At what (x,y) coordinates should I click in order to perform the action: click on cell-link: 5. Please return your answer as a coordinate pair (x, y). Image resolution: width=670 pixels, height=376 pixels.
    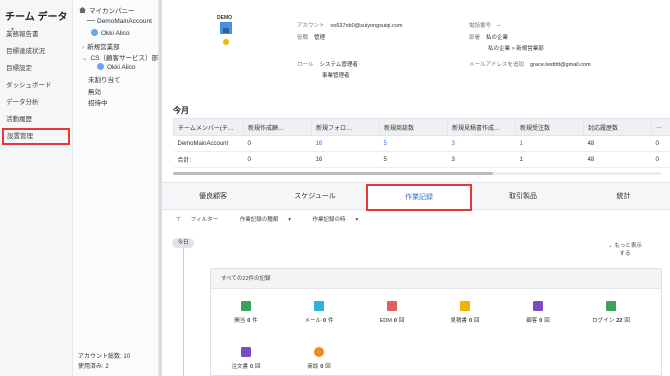
    Looking at the image, I should click on (413, 143).